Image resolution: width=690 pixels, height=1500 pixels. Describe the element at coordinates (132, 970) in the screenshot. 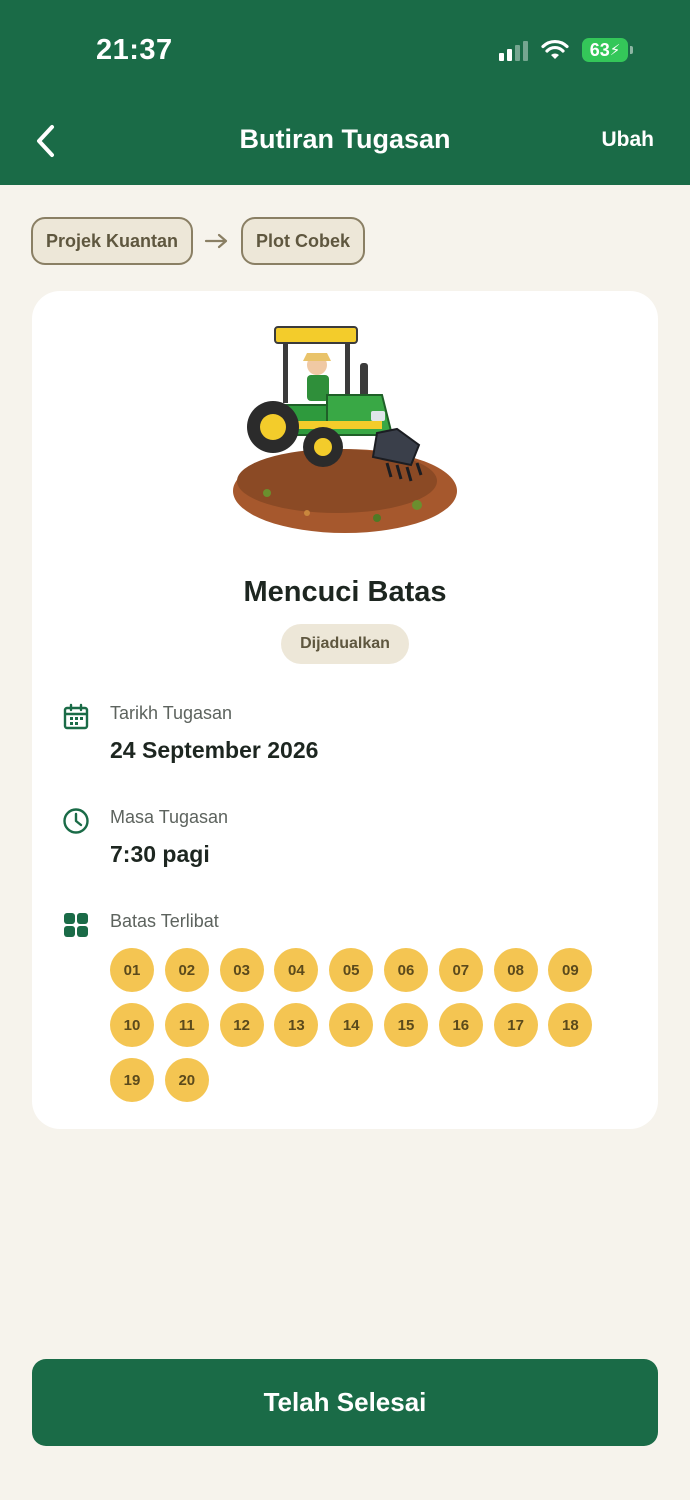

I see `plot-badge: 01` at that location.